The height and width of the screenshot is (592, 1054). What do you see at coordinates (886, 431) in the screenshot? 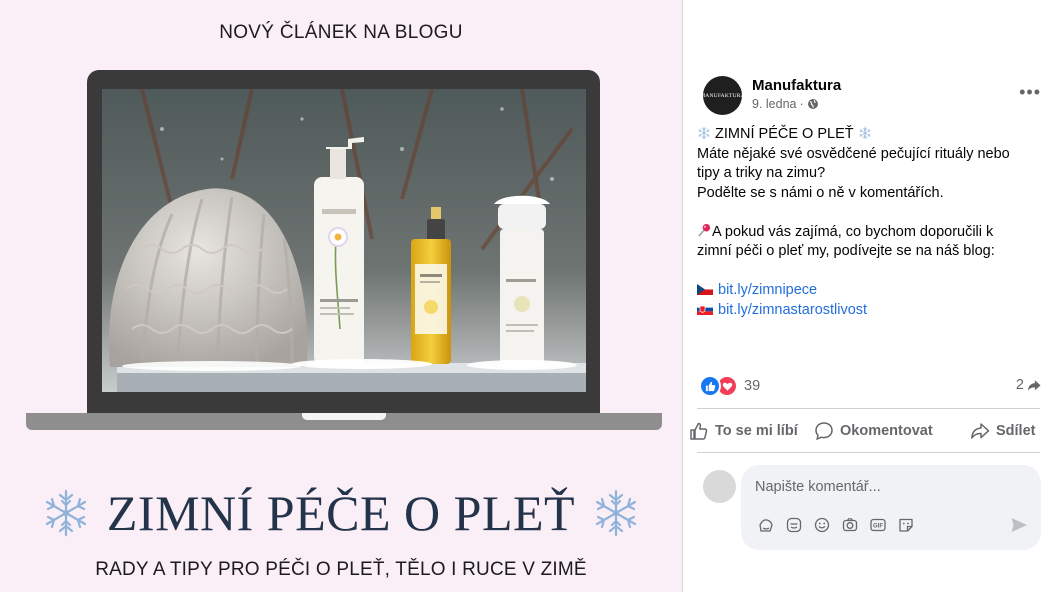
I see `comment-button-label: Okomentovat` at bounding box center [886, 431].